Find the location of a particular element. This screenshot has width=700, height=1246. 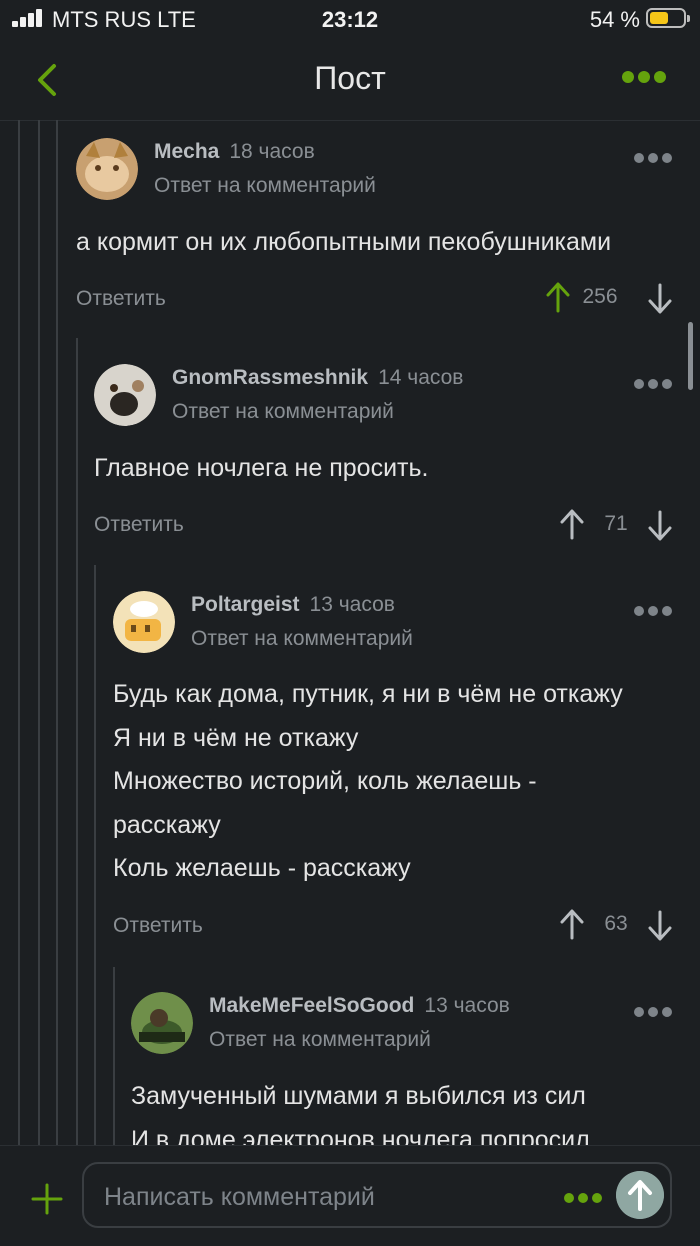

username: GnomRassmeshnik 14 часов is located at coordinates (317, 378).